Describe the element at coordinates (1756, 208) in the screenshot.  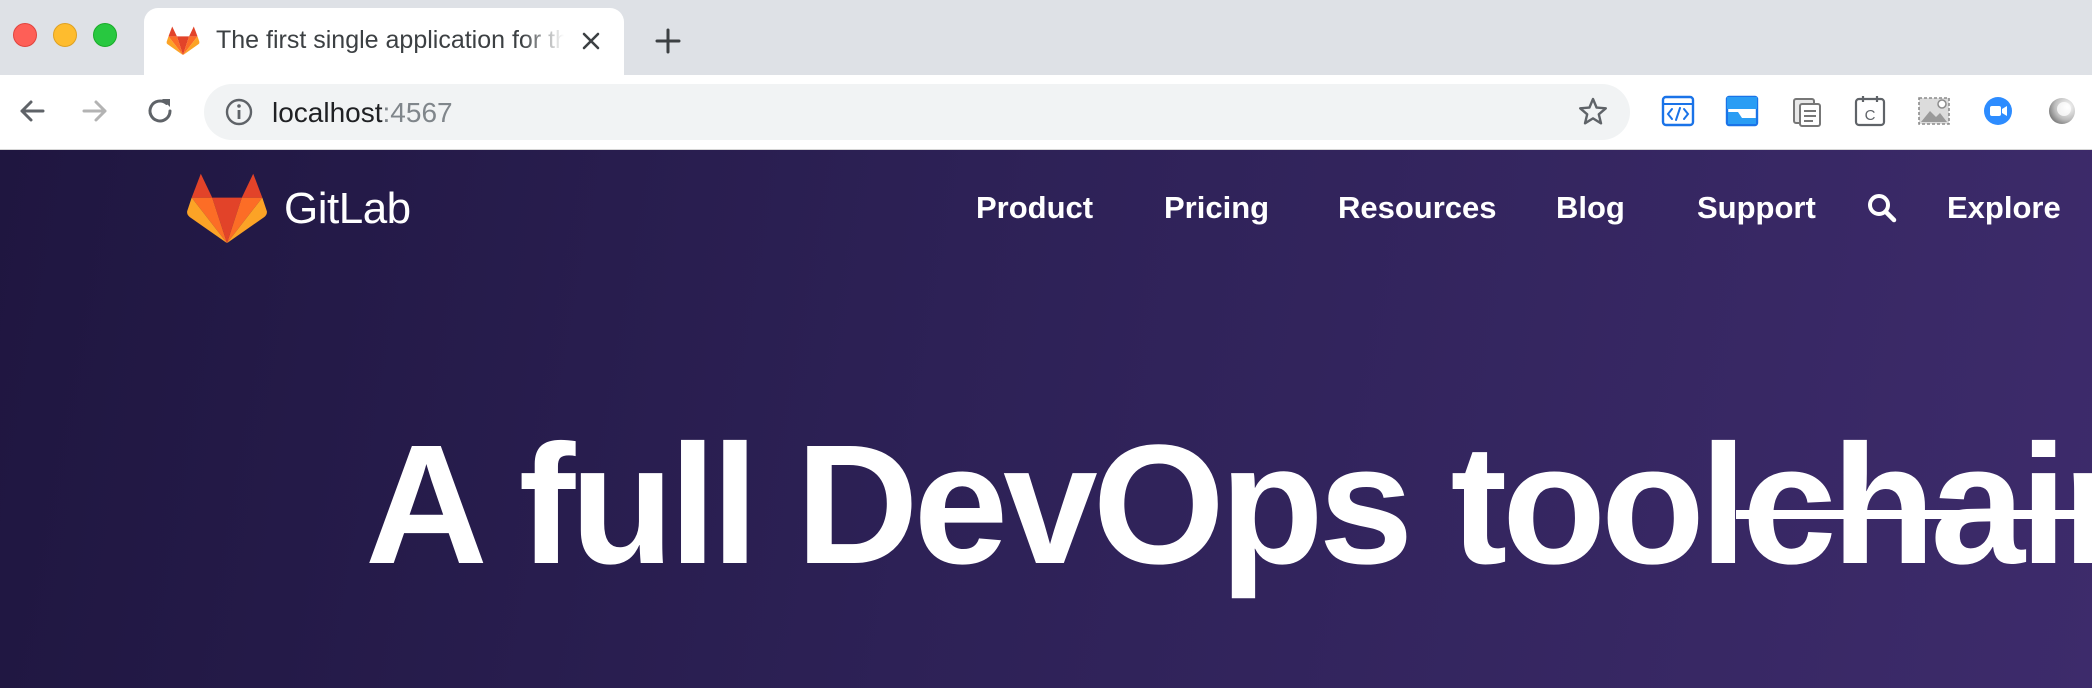
I see `nav-support: Support` at that location.